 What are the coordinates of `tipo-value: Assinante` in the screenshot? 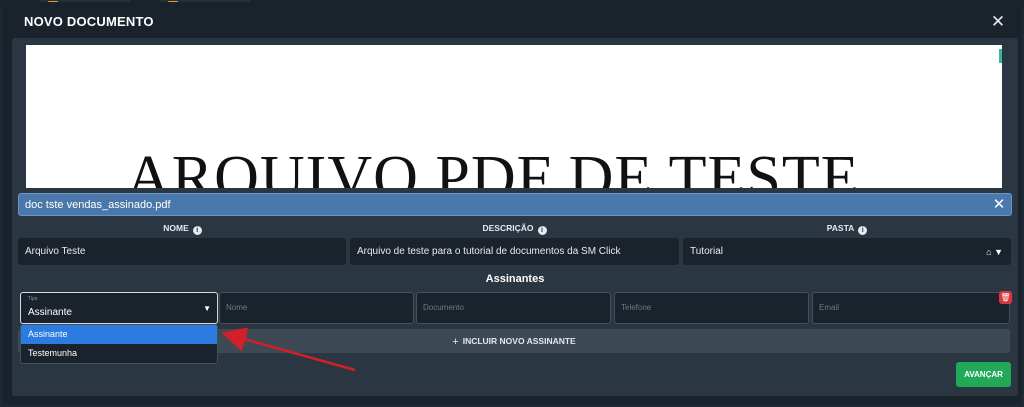 It's located at (50, 312).